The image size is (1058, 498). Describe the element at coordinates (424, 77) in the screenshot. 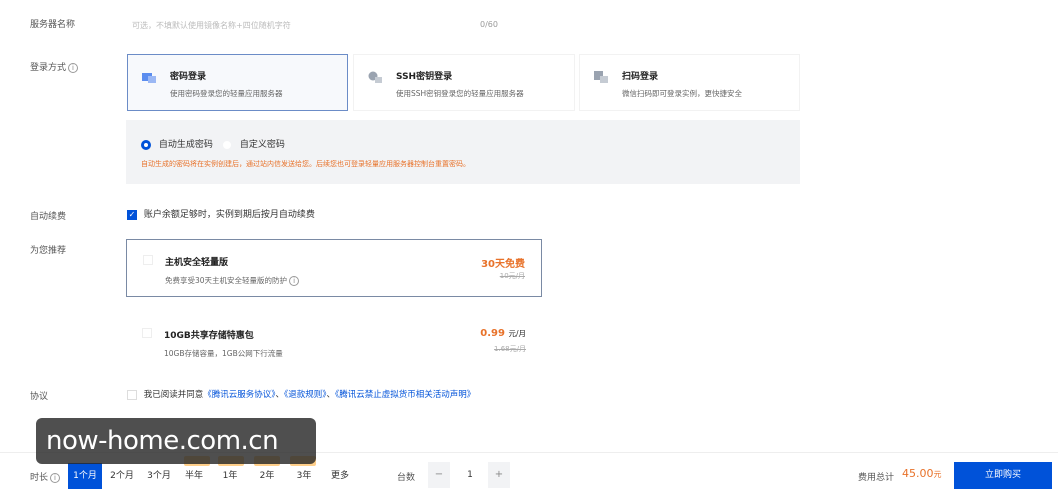

I see `login-card-title: SSH密钥登录` at that location.